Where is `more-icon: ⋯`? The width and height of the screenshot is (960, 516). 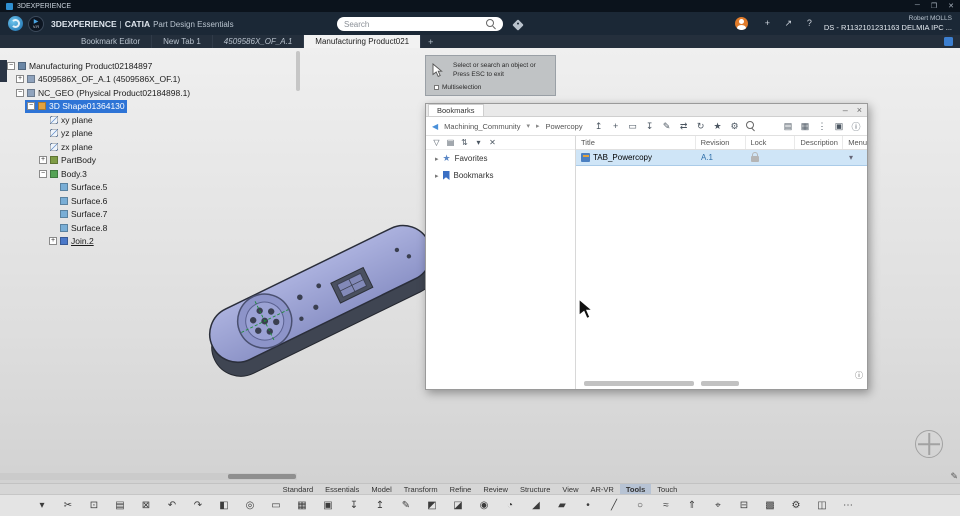
more-icon: ⋯ is located at coordinates (848, 505).